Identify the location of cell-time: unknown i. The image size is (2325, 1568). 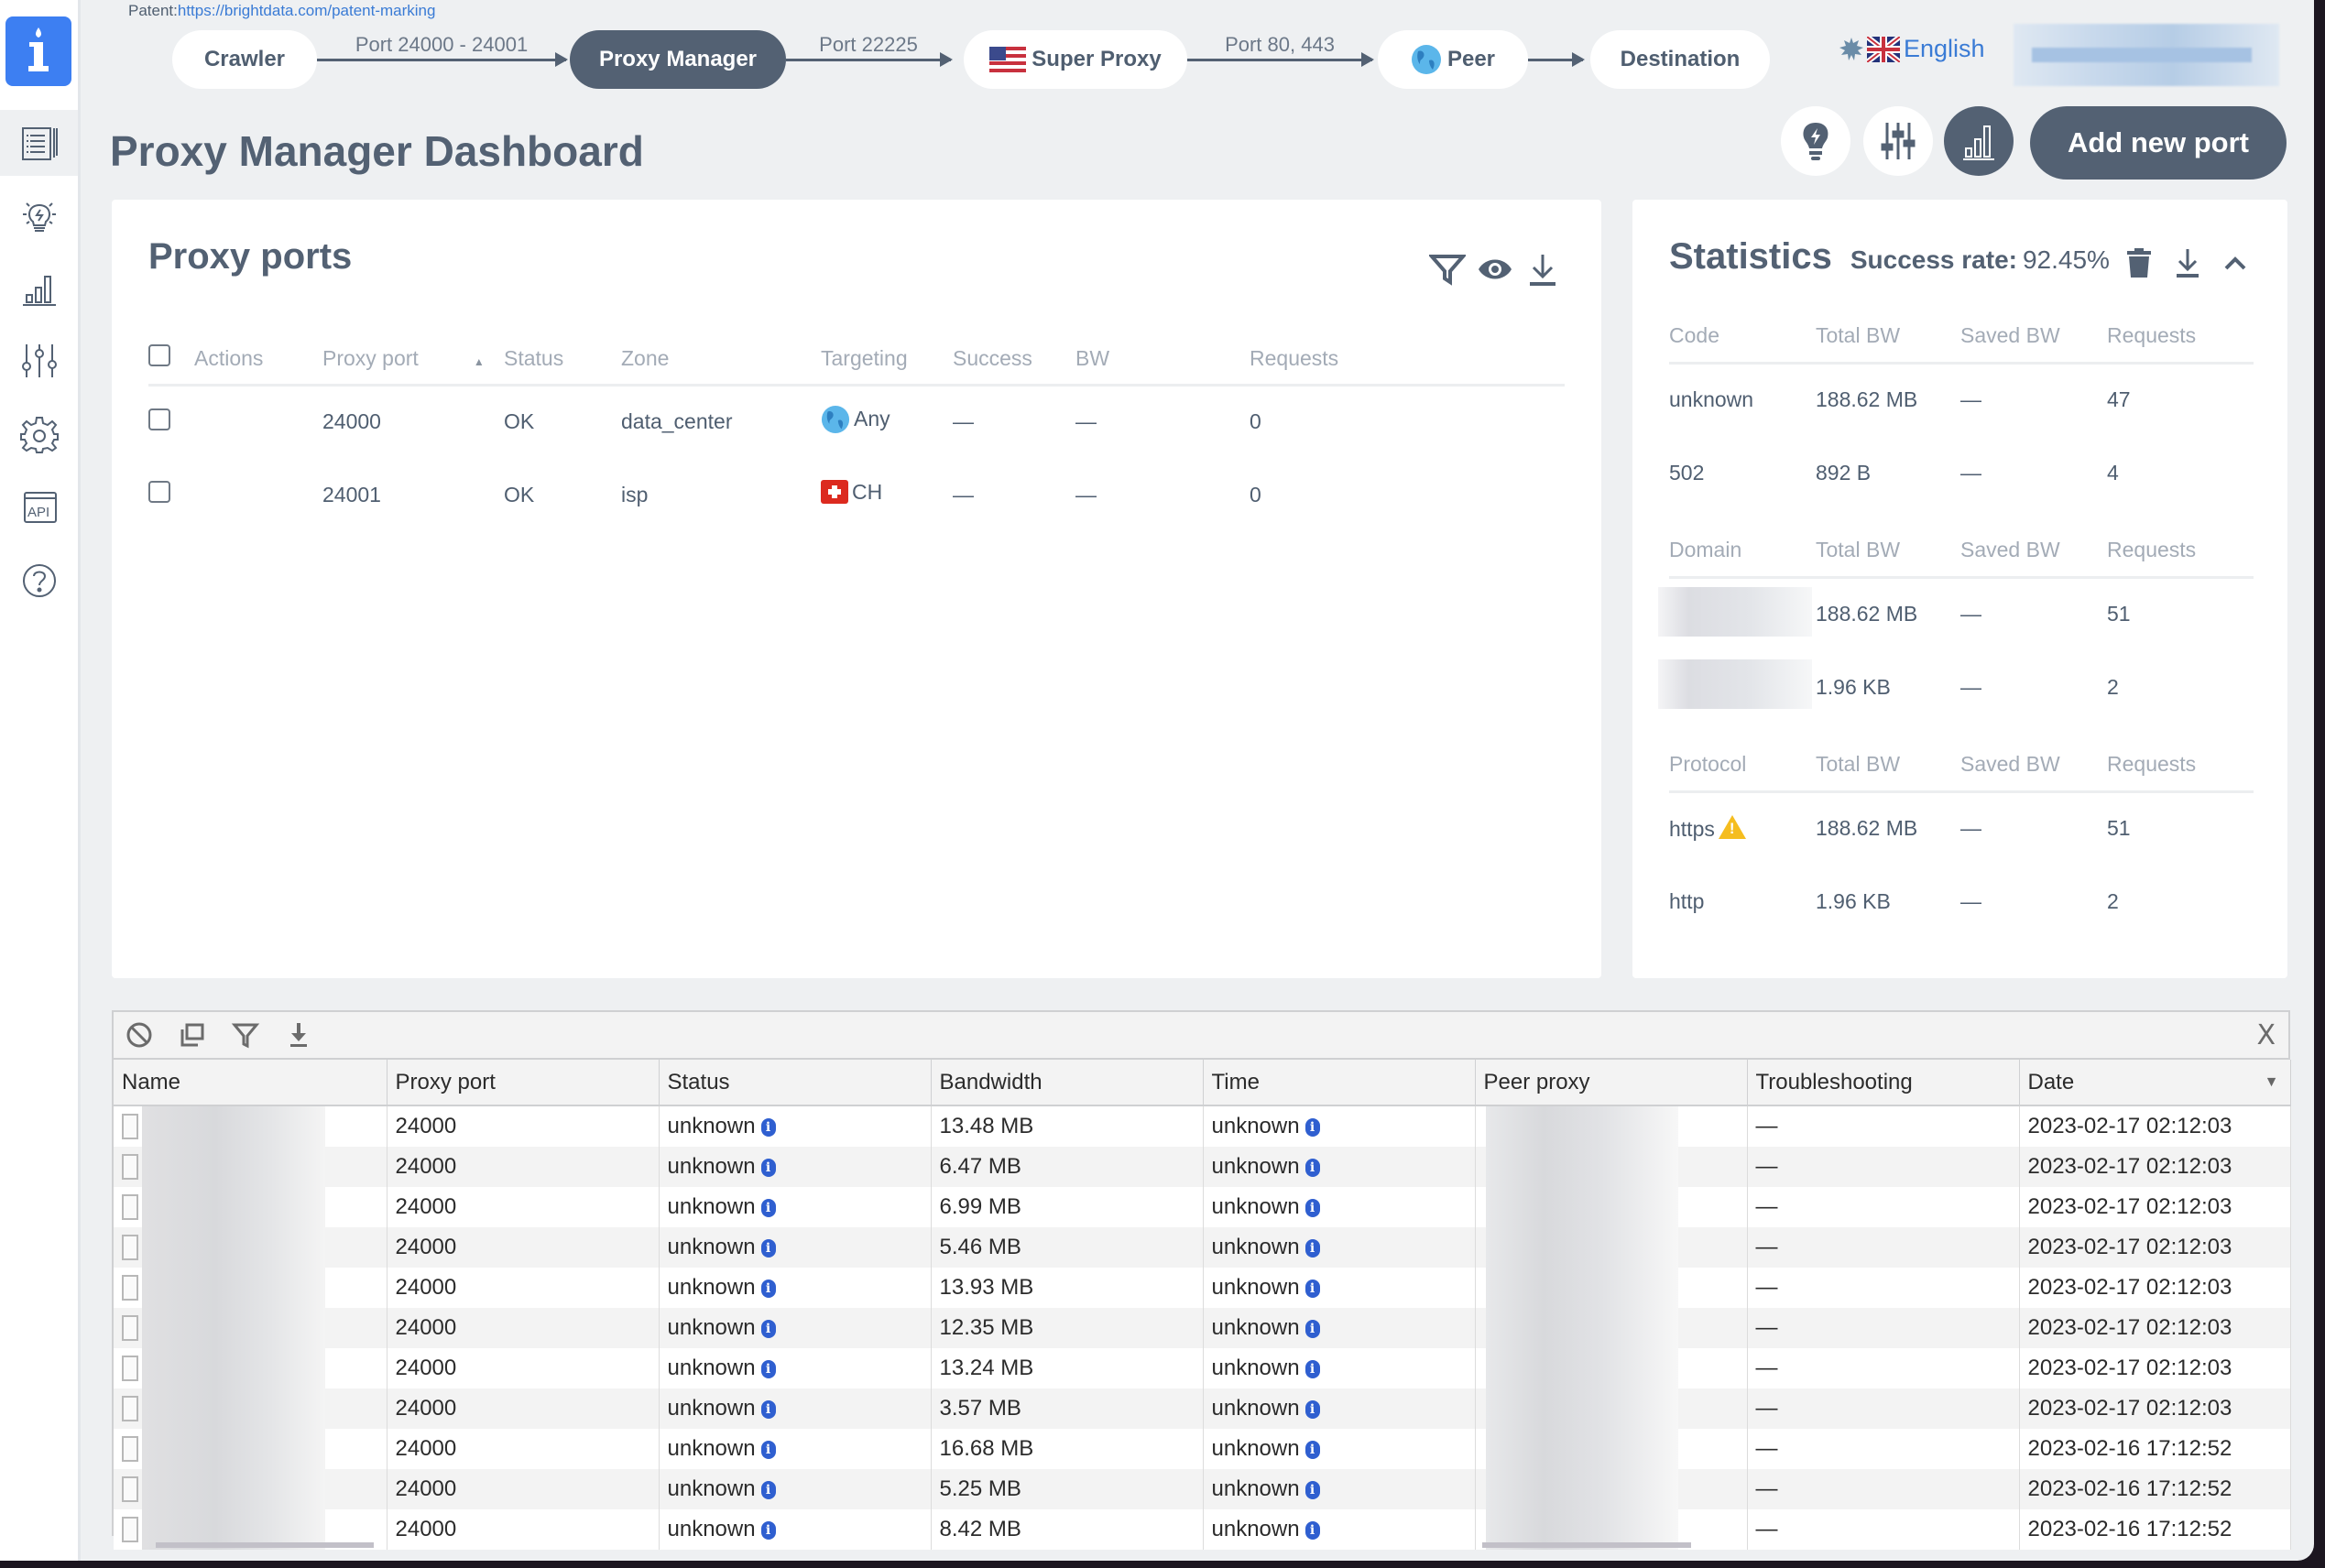
(1339, 1288).